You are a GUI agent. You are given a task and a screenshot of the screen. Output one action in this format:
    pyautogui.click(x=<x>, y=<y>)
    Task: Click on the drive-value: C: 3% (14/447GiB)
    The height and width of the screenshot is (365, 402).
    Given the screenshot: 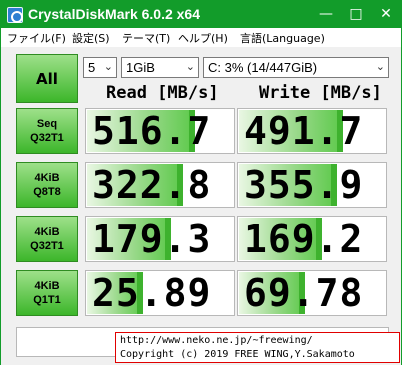 What is the action you would take?
    pyautogui.click(x=263, y=67)
    